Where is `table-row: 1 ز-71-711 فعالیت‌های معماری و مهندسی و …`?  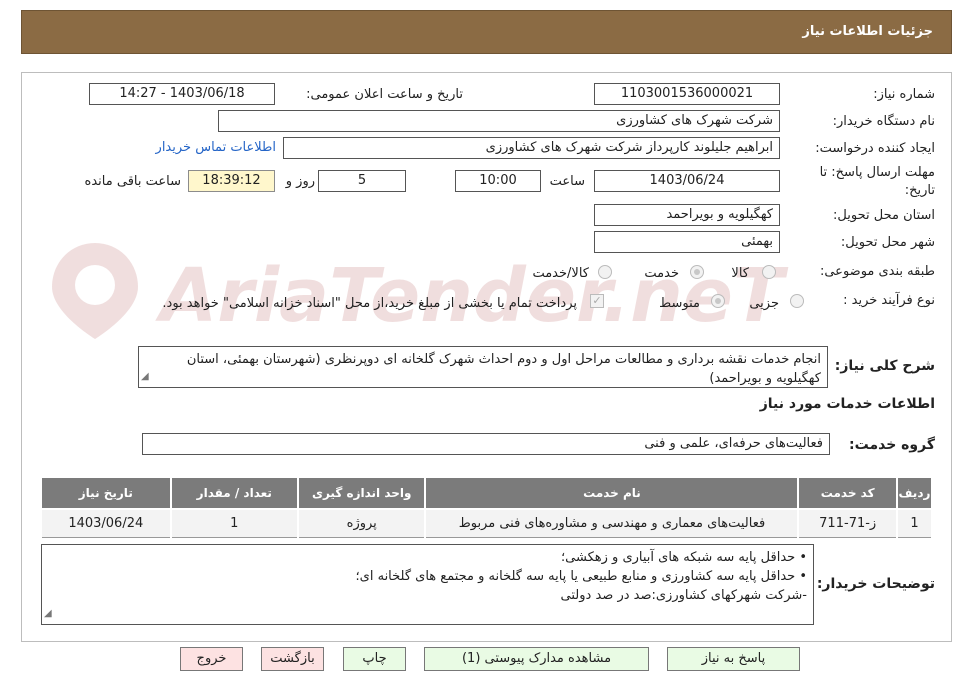 table-row: 1 ز-71-711 فعالیت‌های معماری و مهندسی و … is located at coordinates (487, 523).